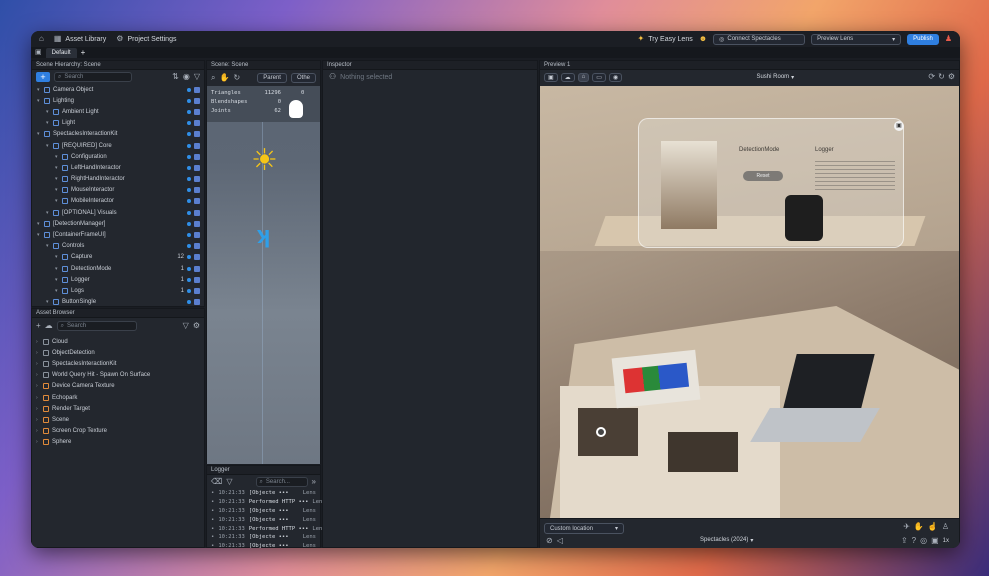 The image size is (989, 576). I want to click on home-icon: ⌂, so click(41, 39).